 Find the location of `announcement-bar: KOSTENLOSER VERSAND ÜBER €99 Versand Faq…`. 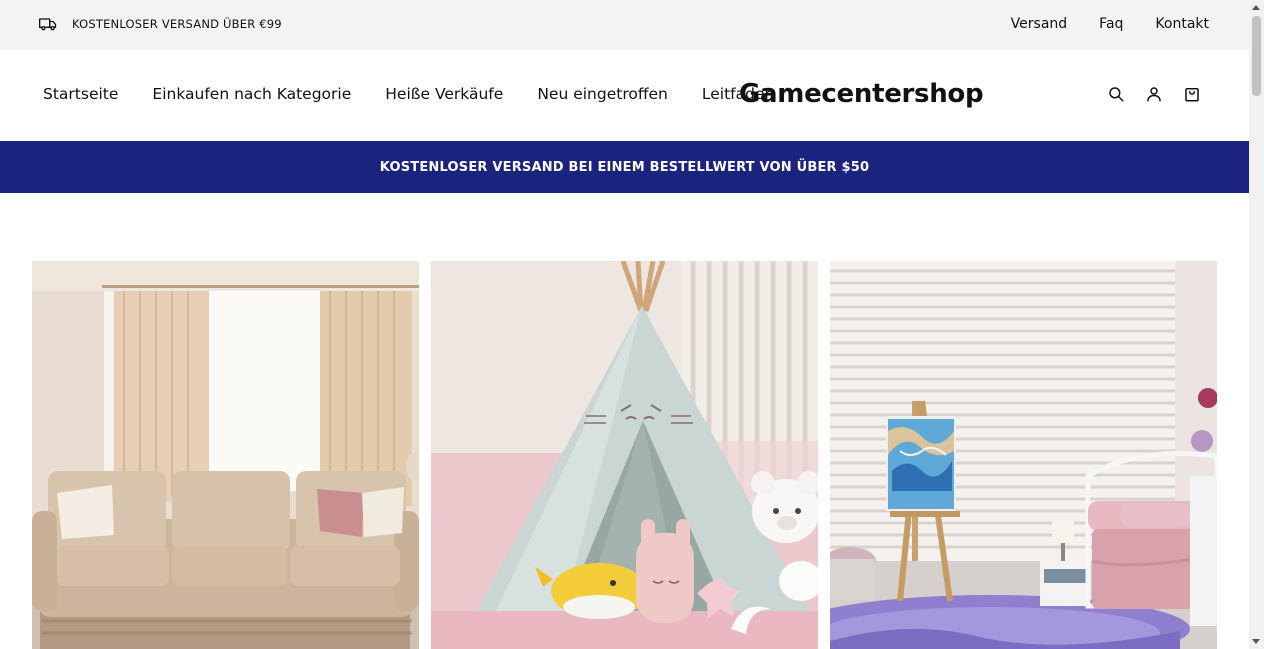

announcement-bar: KOSTENLOSER VERSAND ÜBER €99 Versand Faq… is located at coordinates (624, 25).